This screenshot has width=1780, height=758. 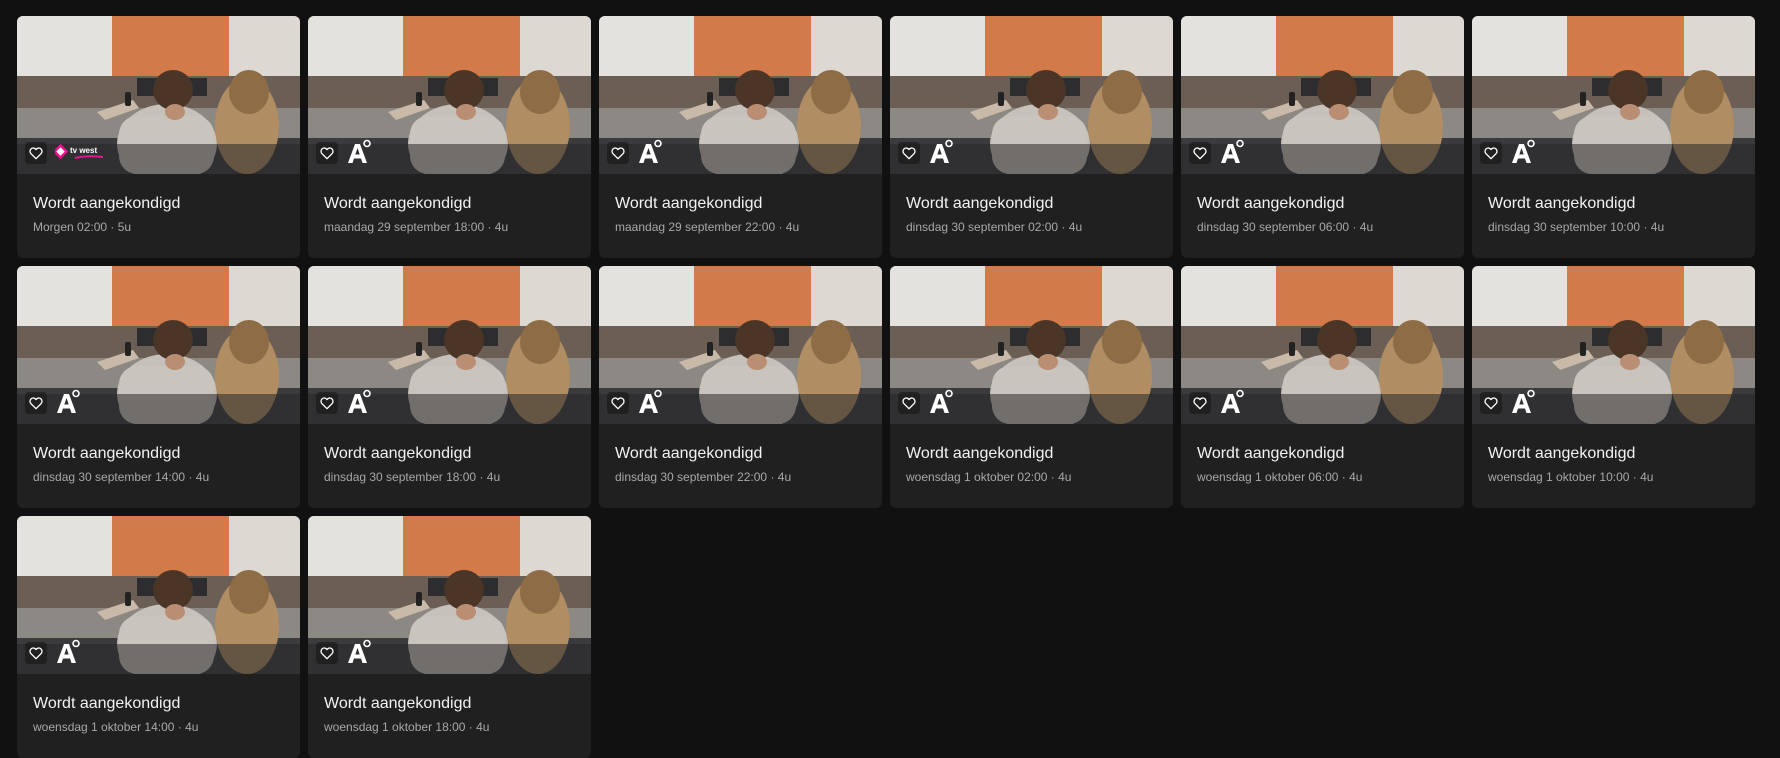 What do you see at coordinates (407, 727) in the screenshot?
I see `program-schedule: woensdag 1 oktober 18:00 · 4u` at bounding box center [407, 727].